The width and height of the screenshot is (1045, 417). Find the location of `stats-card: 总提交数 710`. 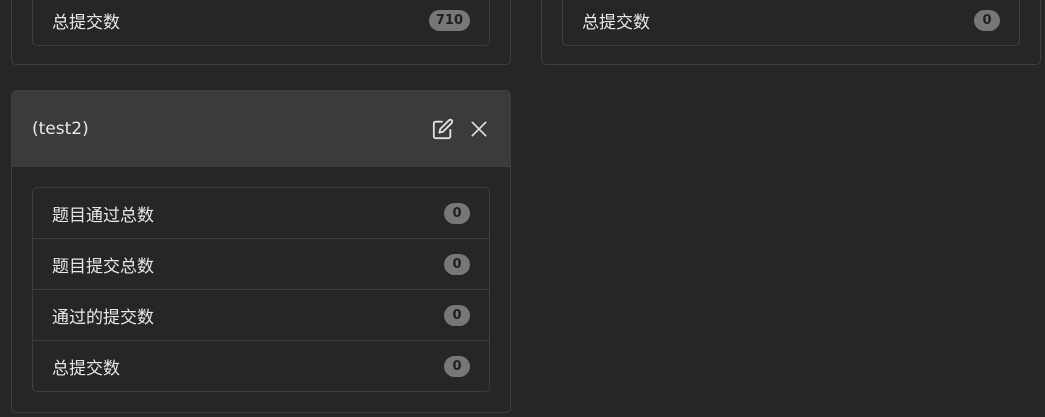

stats-card: 总提交数 710 is located at coordinates (261, 32).